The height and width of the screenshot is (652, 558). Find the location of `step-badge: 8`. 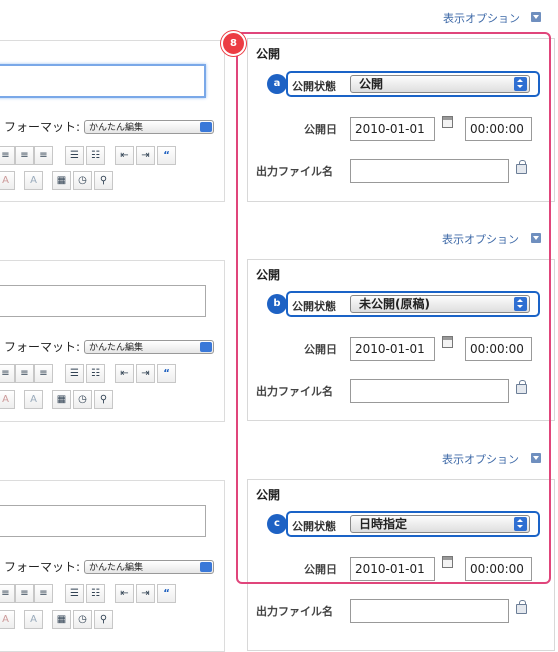

step-badge: 8 is located at coordinates (233, 43).